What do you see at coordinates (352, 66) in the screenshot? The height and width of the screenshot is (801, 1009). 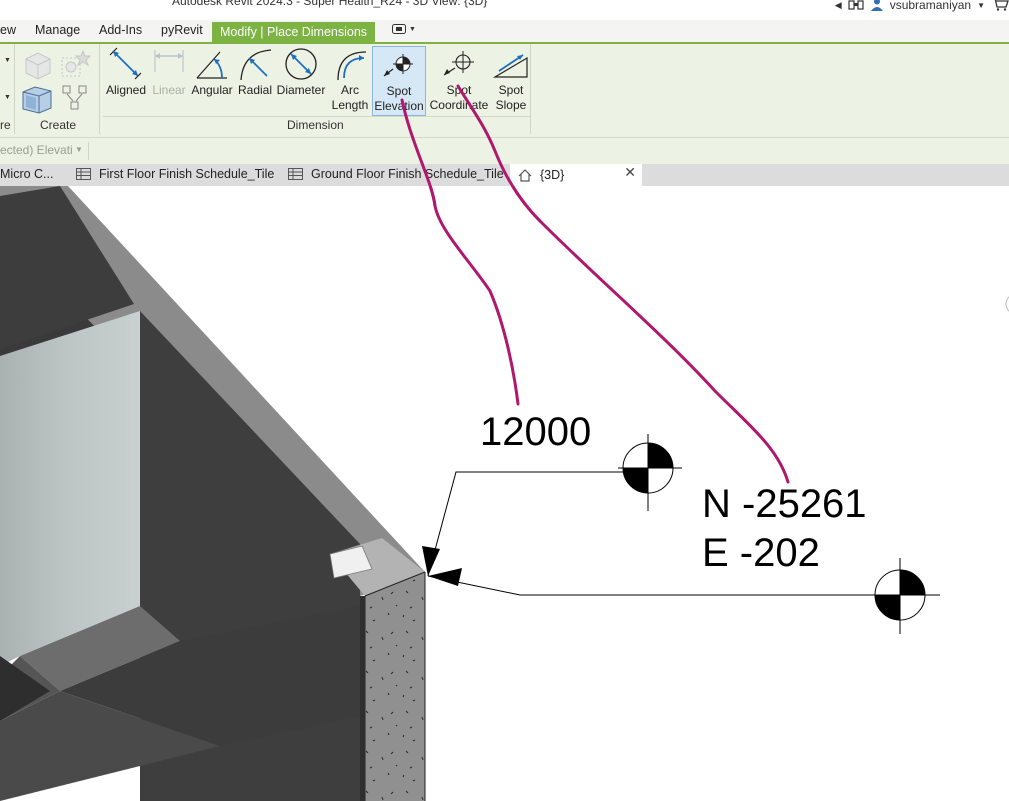 I see `arc-length-dimension-icon` at bounding box center [352, 66].